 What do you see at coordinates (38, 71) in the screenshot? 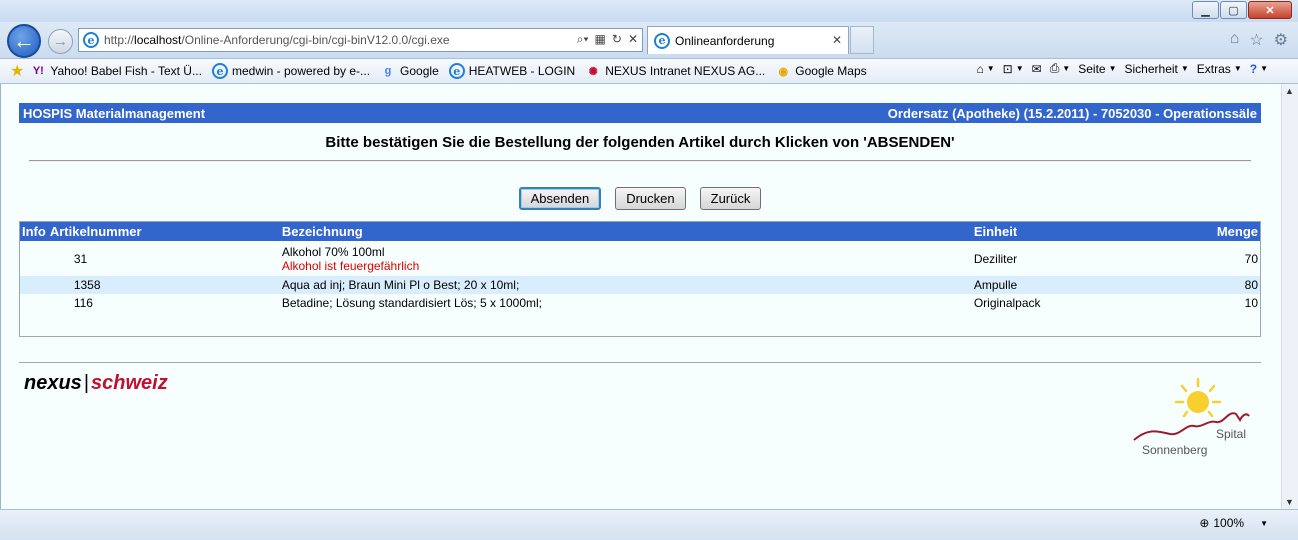
I see `yahoo-icon: Y!` at bounding box center [38, 71].